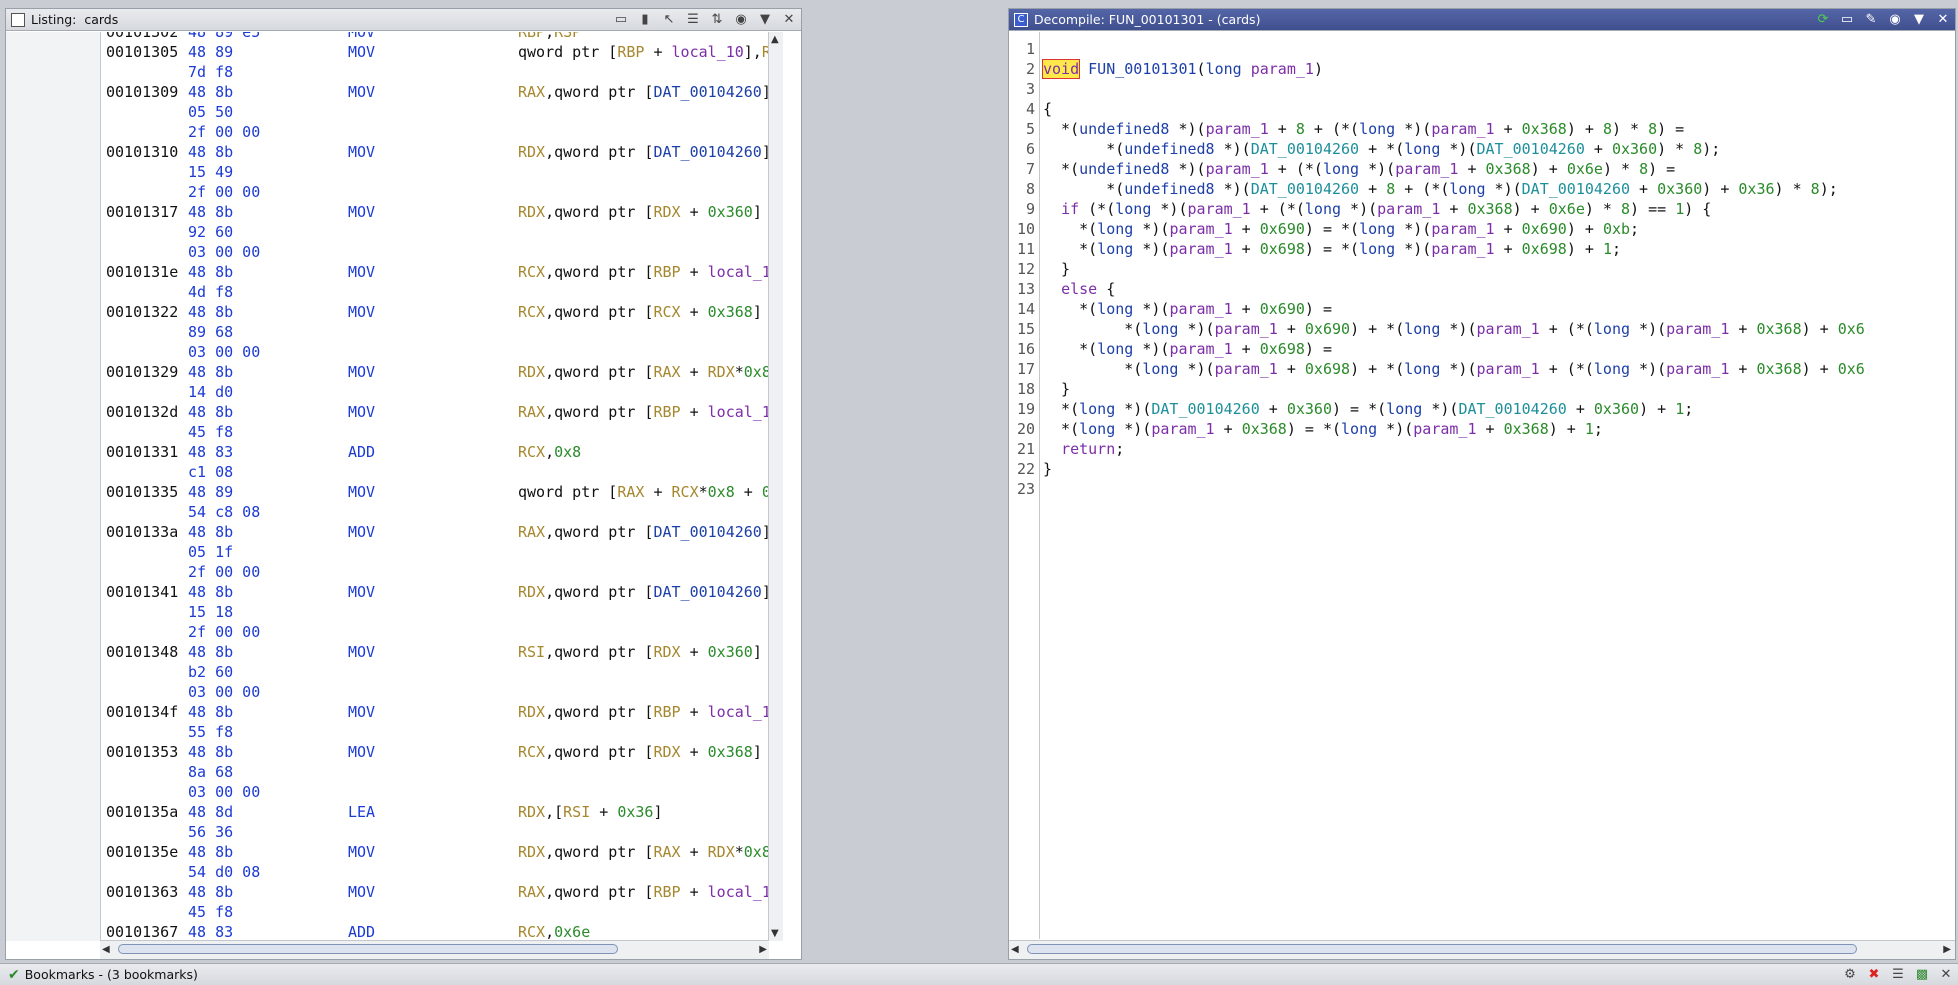 This screenshot has width=1958, height=985. I want to click on code-line: void FUN_00101301(long param_1), so click(1182, 69).